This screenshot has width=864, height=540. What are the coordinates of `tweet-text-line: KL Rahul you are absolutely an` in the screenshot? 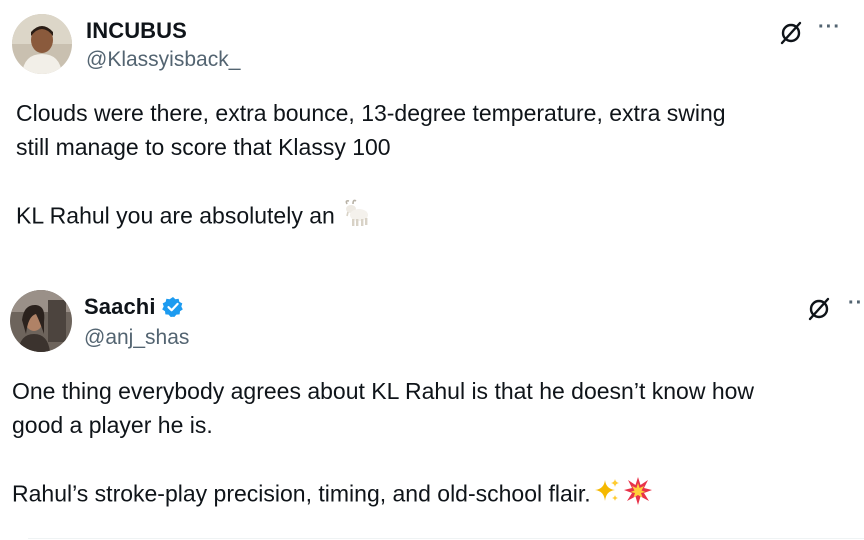 It's located at (371, 217).